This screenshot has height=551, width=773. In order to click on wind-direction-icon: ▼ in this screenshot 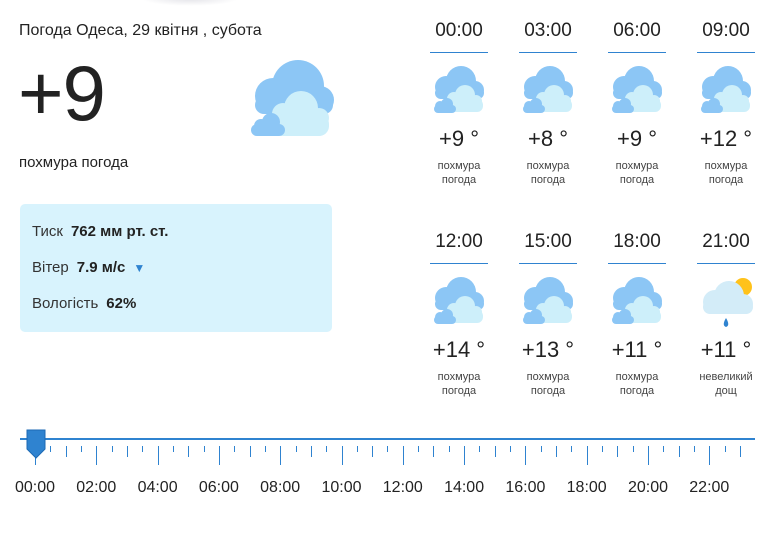, I will do `click(139, 268)`.